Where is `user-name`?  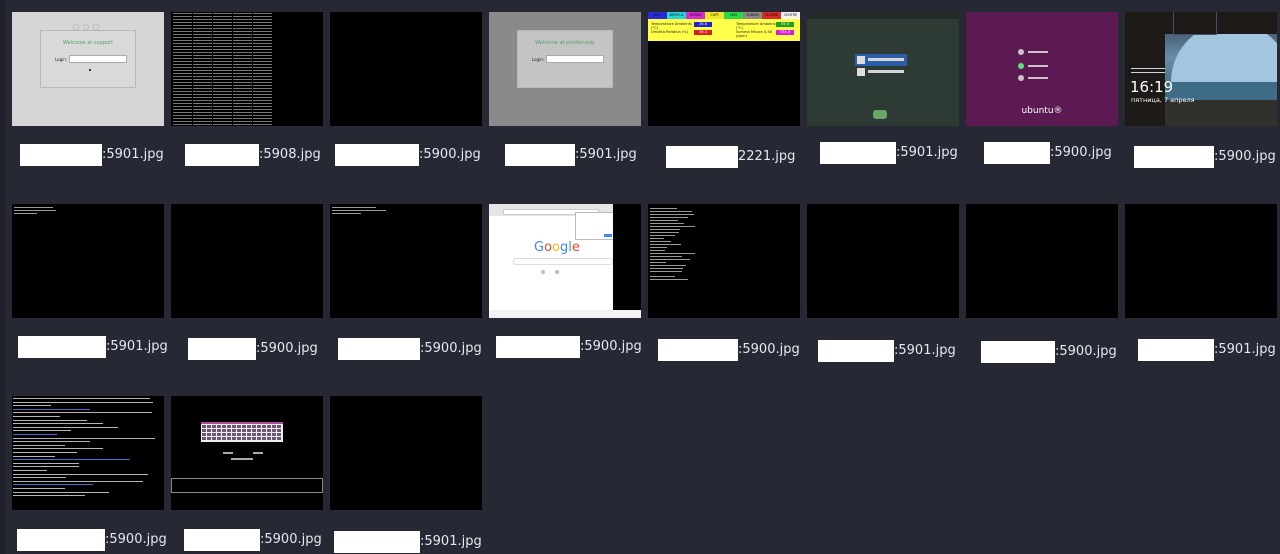
user-name is located at coordinates (1038, 66).